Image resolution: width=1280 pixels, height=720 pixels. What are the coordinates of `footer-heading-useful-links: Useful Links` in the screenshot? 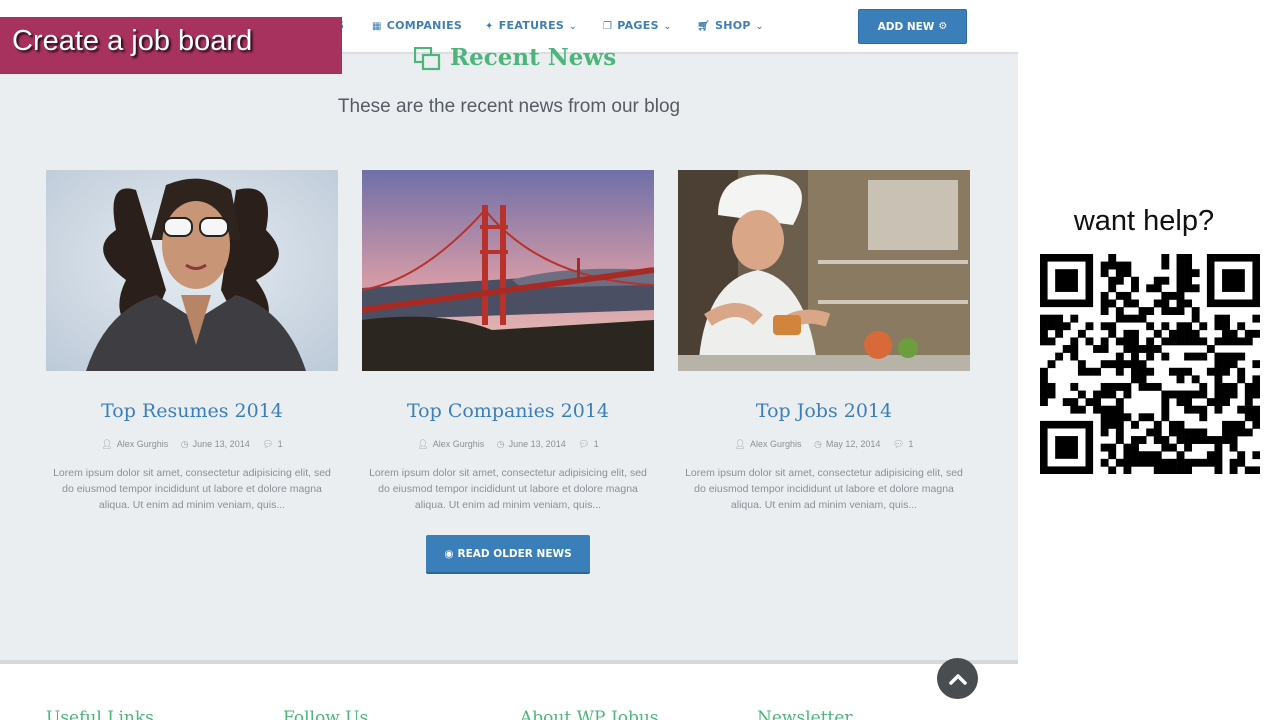 It's located at (100, 714).